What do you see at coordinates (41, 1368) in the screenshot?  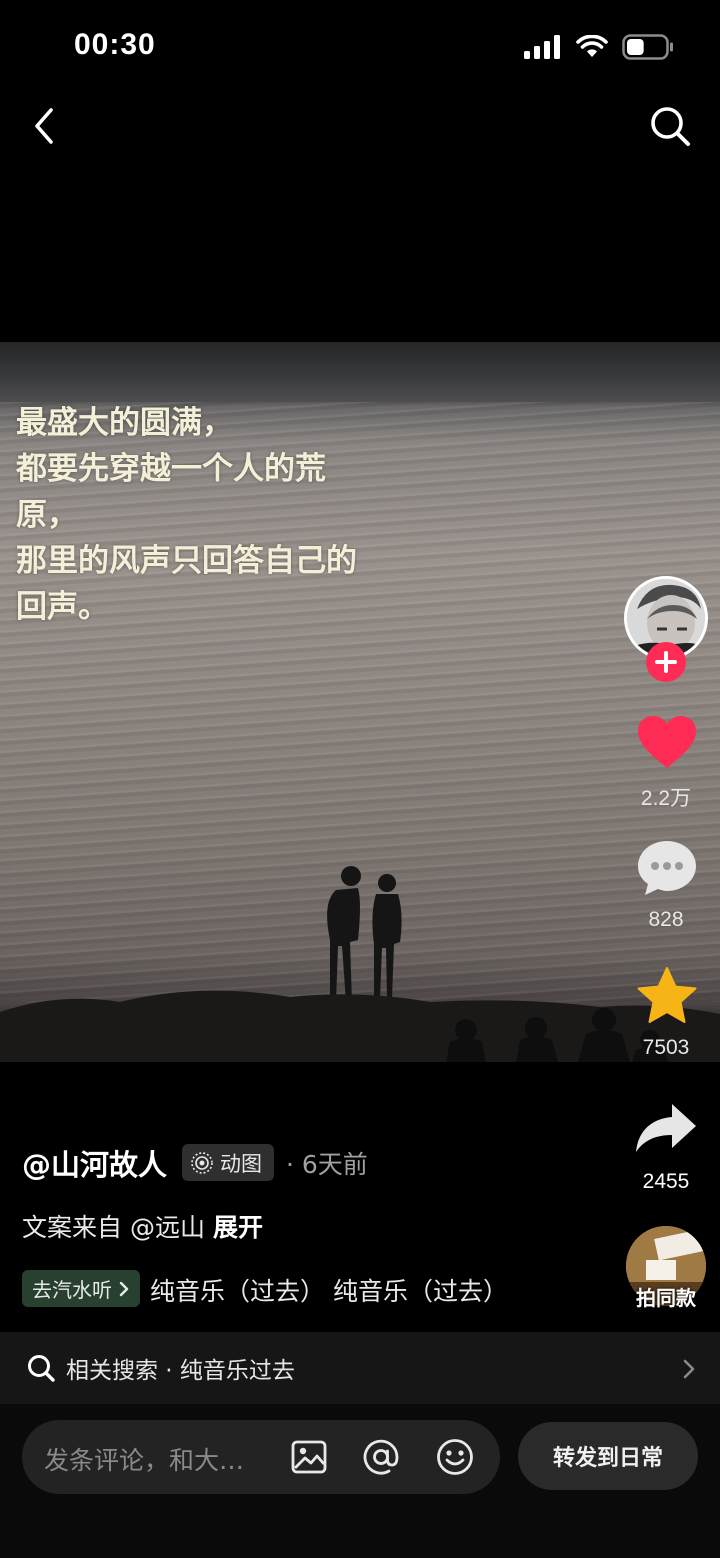 I see `search-icon` at bounding box center [41, 1368].